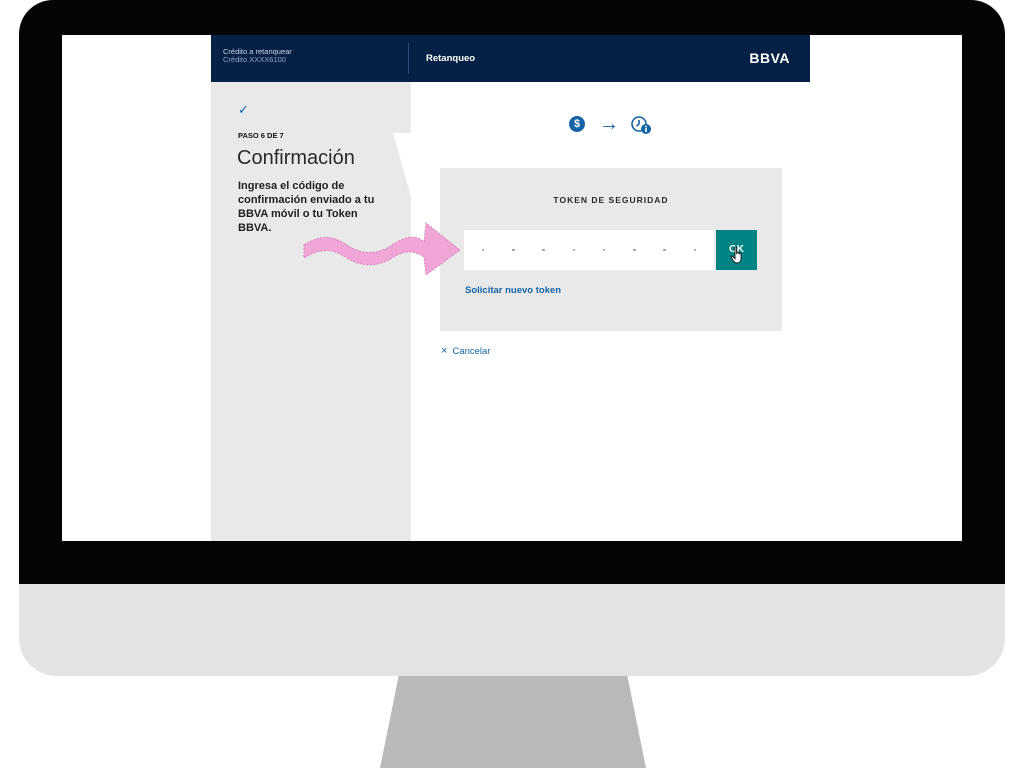  I want to click on dollar-icon: $, so click(577, 124).